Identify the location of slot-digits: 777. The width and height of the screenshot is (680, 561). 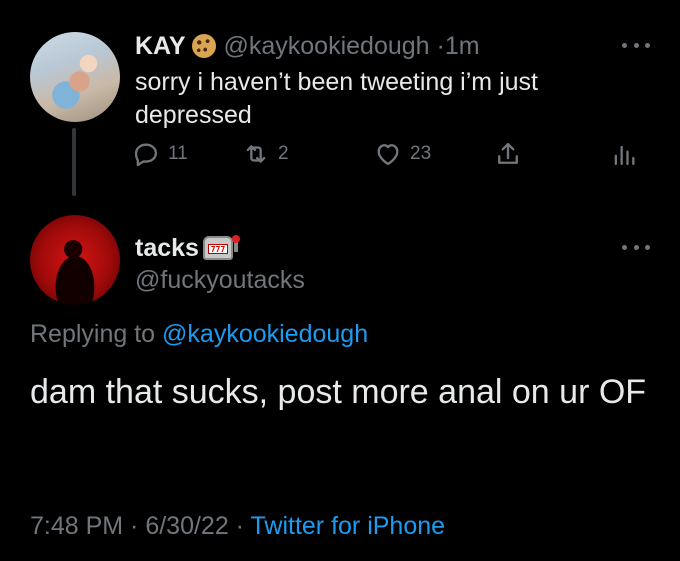
(217, 249).